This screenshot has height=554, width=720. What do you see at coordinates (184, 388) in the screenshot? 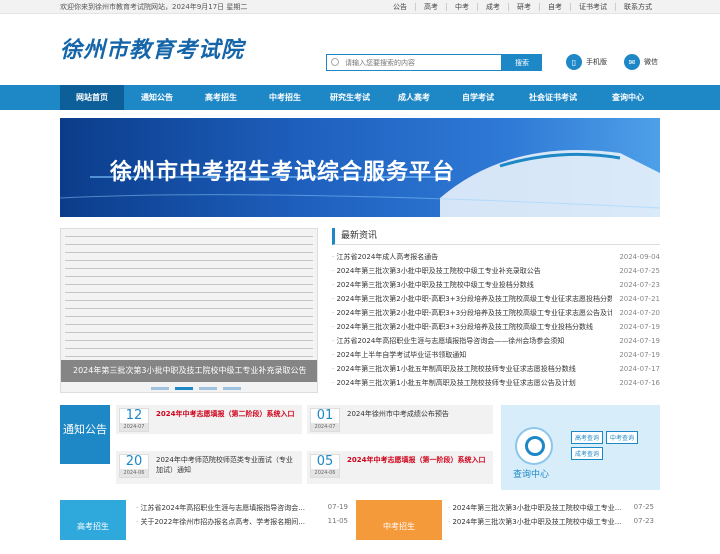
I see `slider-dot-active` at bounding box center [184, 388].